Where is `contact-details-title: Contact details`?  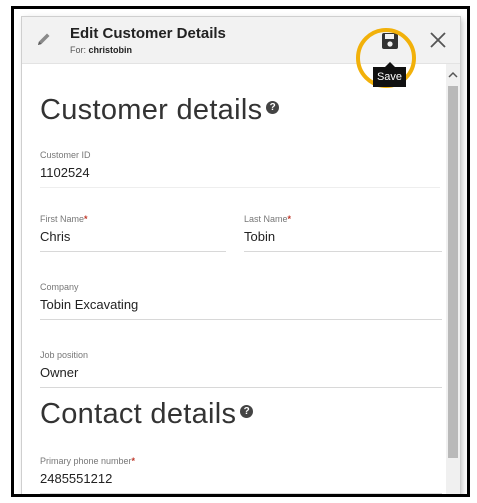
contact-details-title: Contact details is located at coordinates (138, 414).